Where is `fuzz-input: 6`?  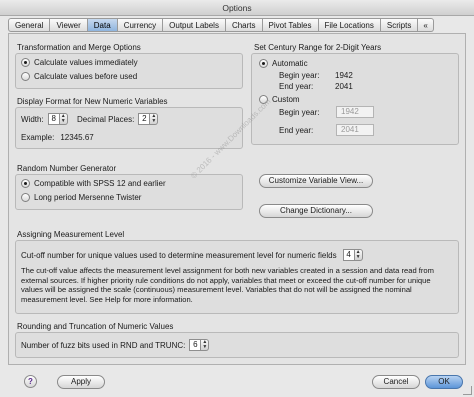 fuzz-input: 6 is located at coordinates (195, 345).